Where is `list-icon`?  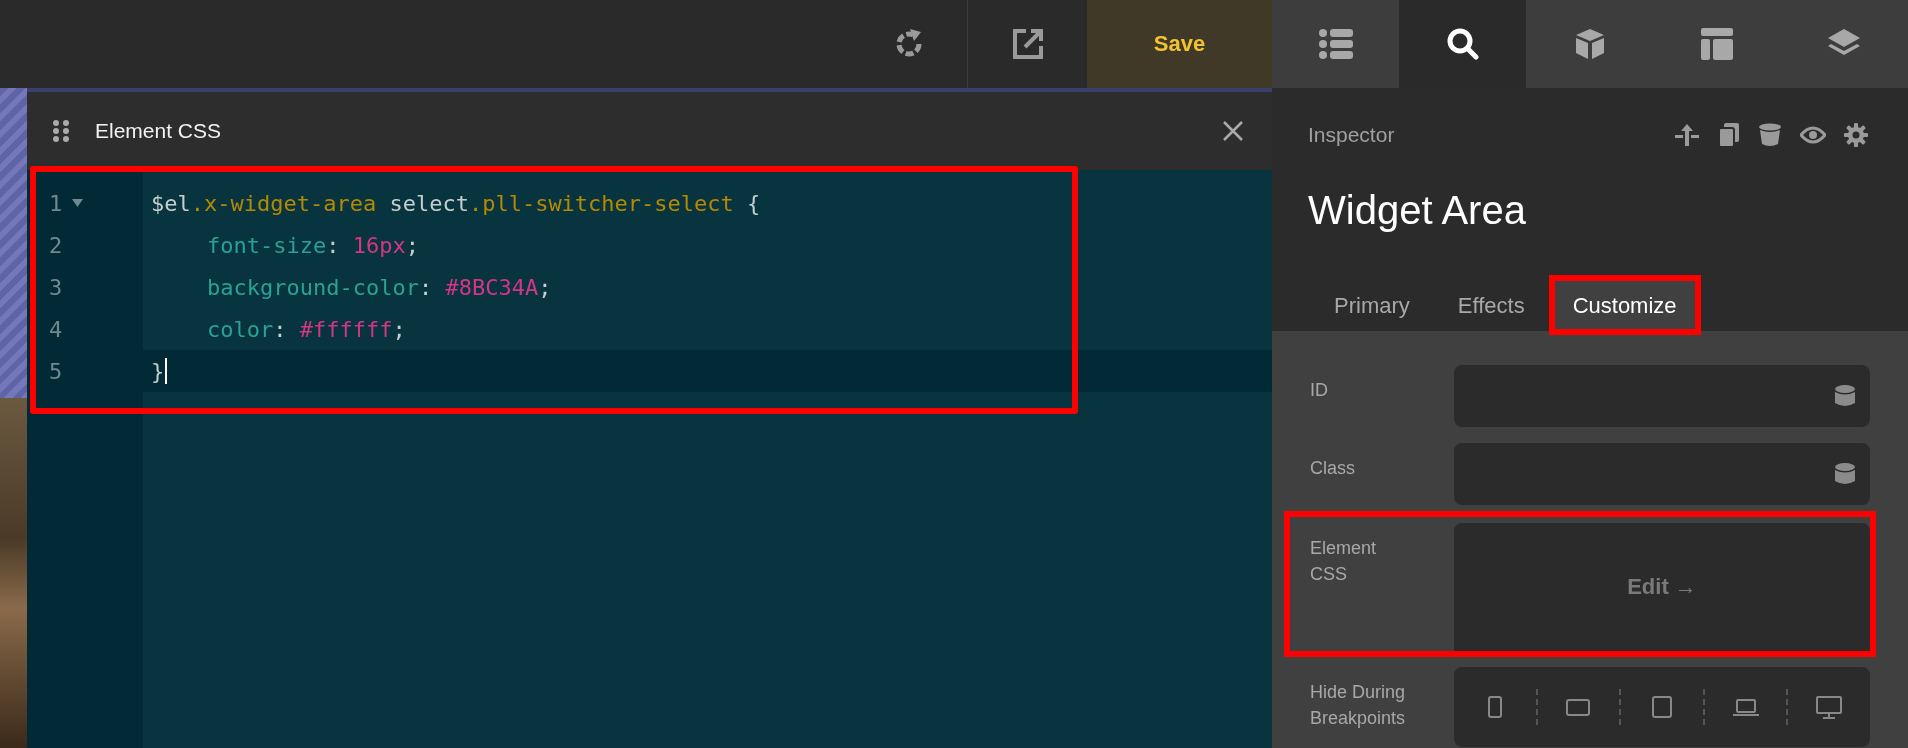 list-icon is located at coordinates (1335, 44).